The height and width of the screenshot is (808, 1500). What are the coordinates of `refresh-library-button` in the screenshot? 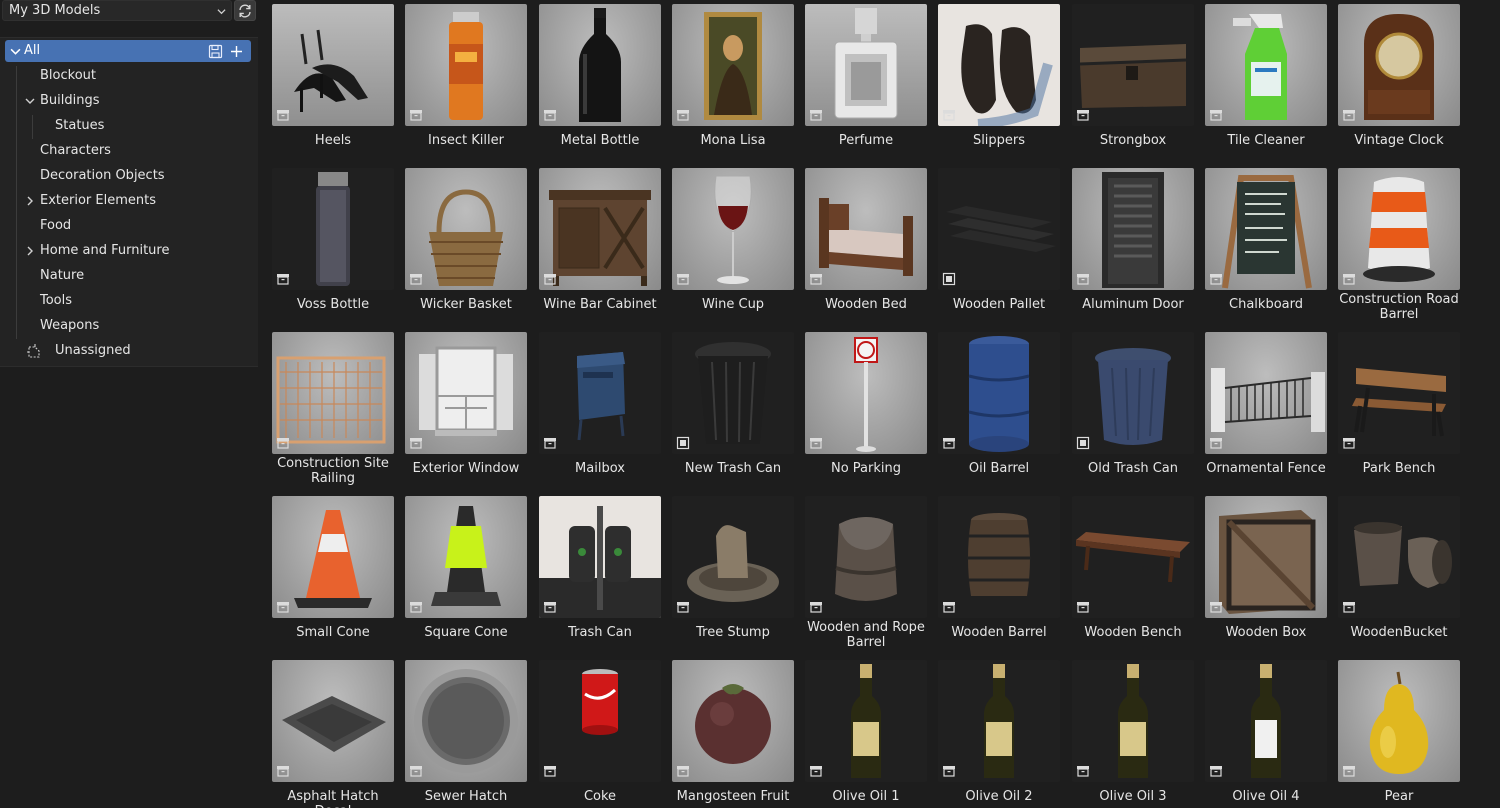 It's located at (245, 10).